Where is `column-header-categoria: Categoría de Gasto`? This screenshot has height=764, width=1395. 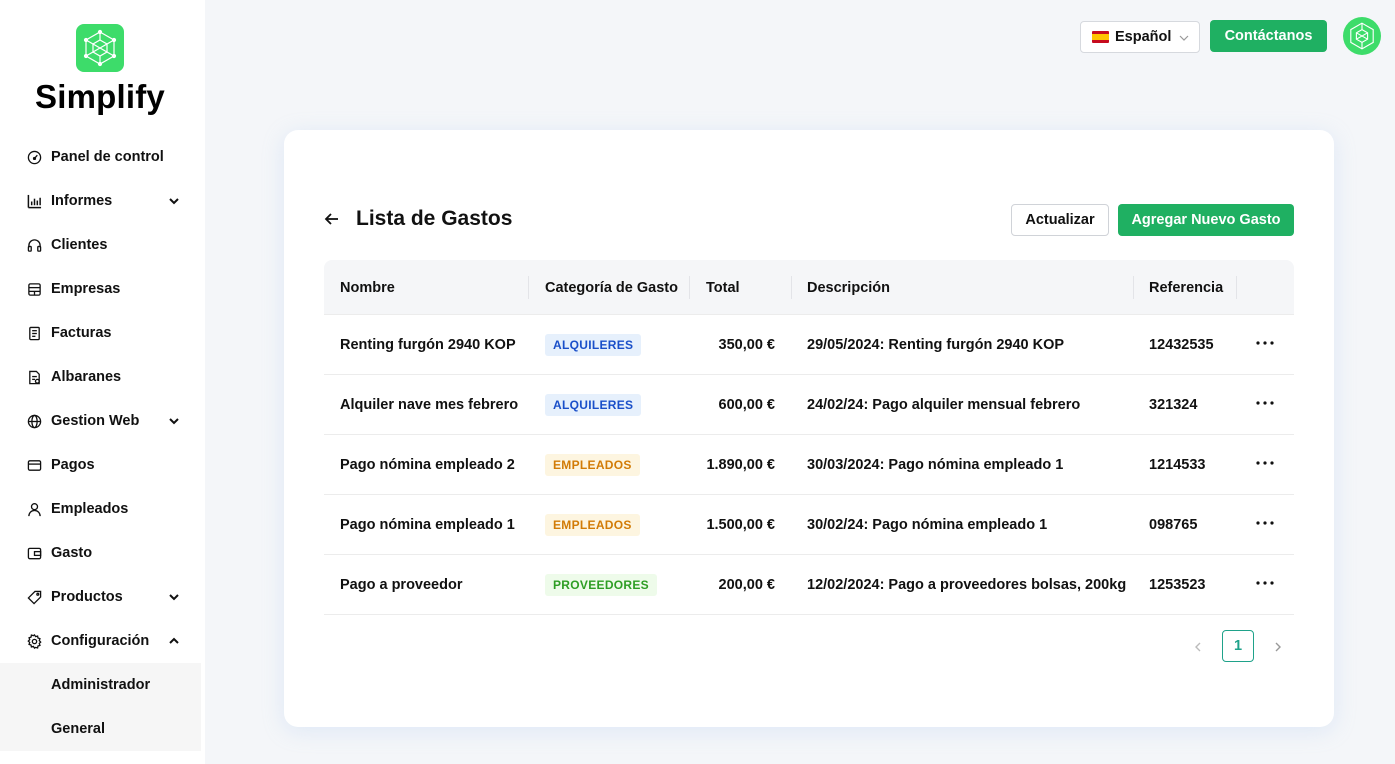 column-header-categoria: Categoría de Gasto is located at coordinates (611, 287).